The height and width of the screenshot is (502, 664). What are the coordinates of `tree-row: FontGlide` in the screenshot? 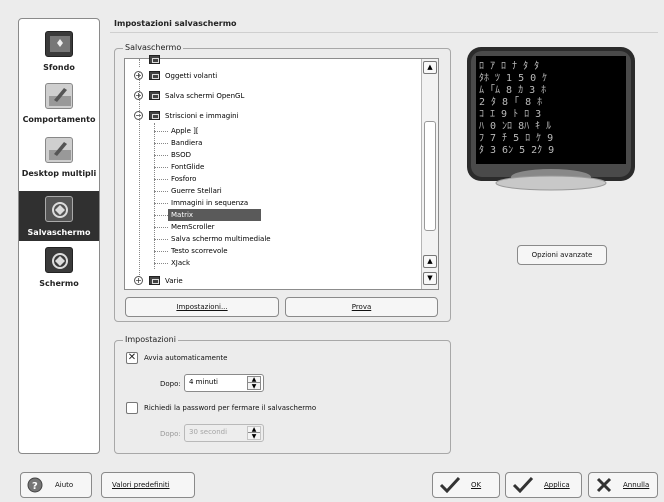 It's located at (273, 167).